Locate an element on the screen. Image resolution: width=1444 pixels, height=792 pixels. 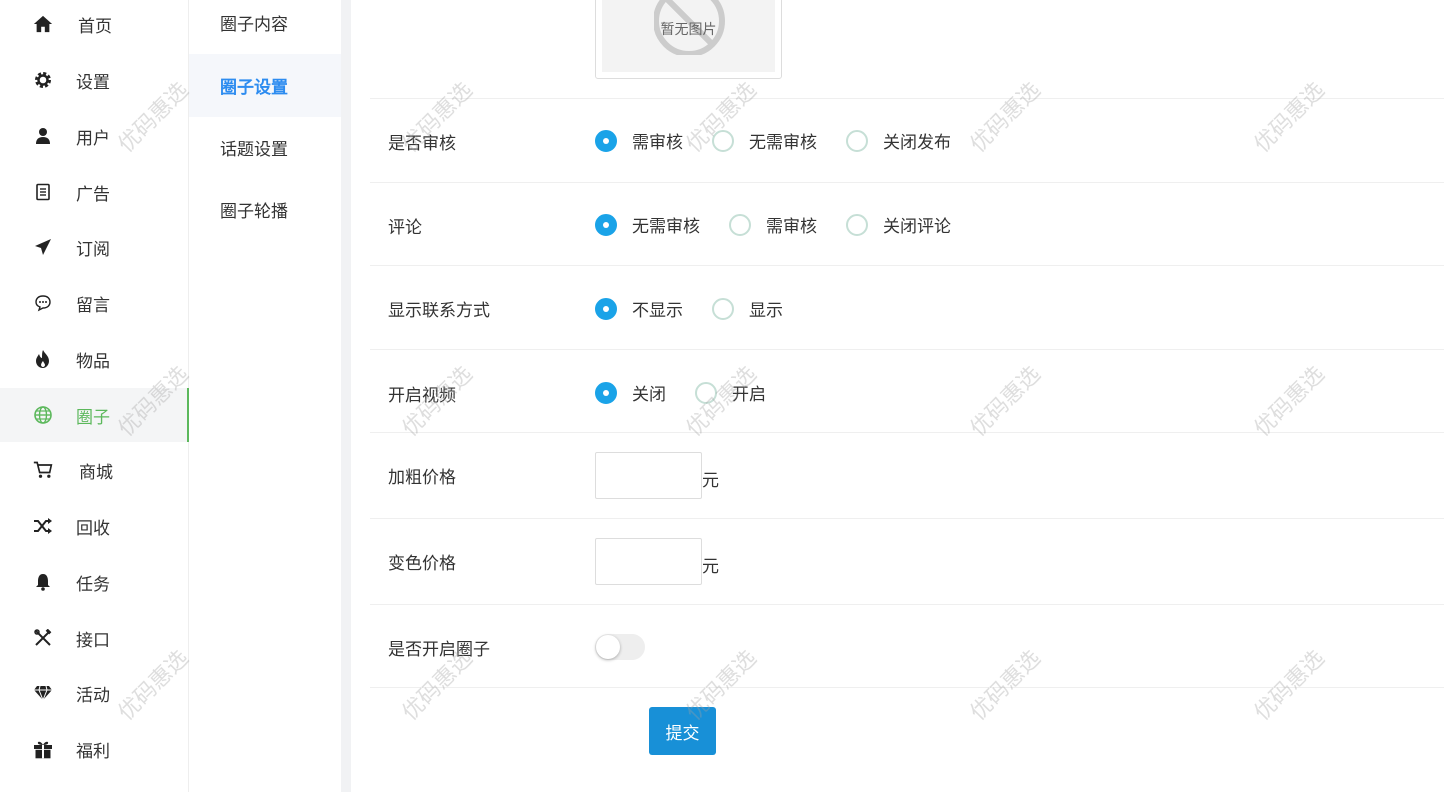
sidebar-item-label: 接口 is located at coordinates (93, 640).